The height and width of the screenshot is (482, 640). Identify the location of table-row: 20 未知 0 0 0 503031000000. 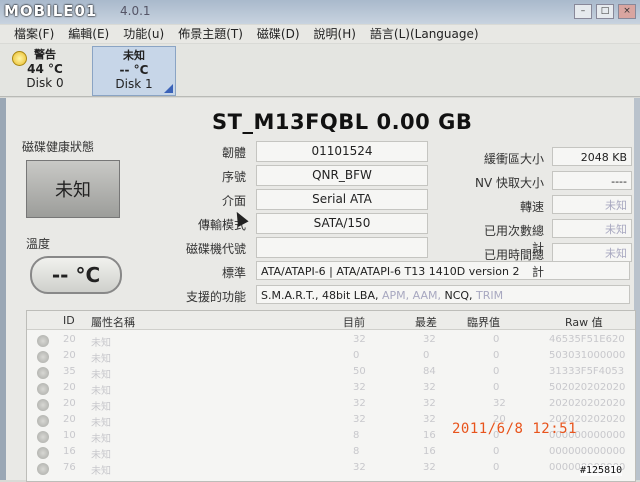
(331, 357).